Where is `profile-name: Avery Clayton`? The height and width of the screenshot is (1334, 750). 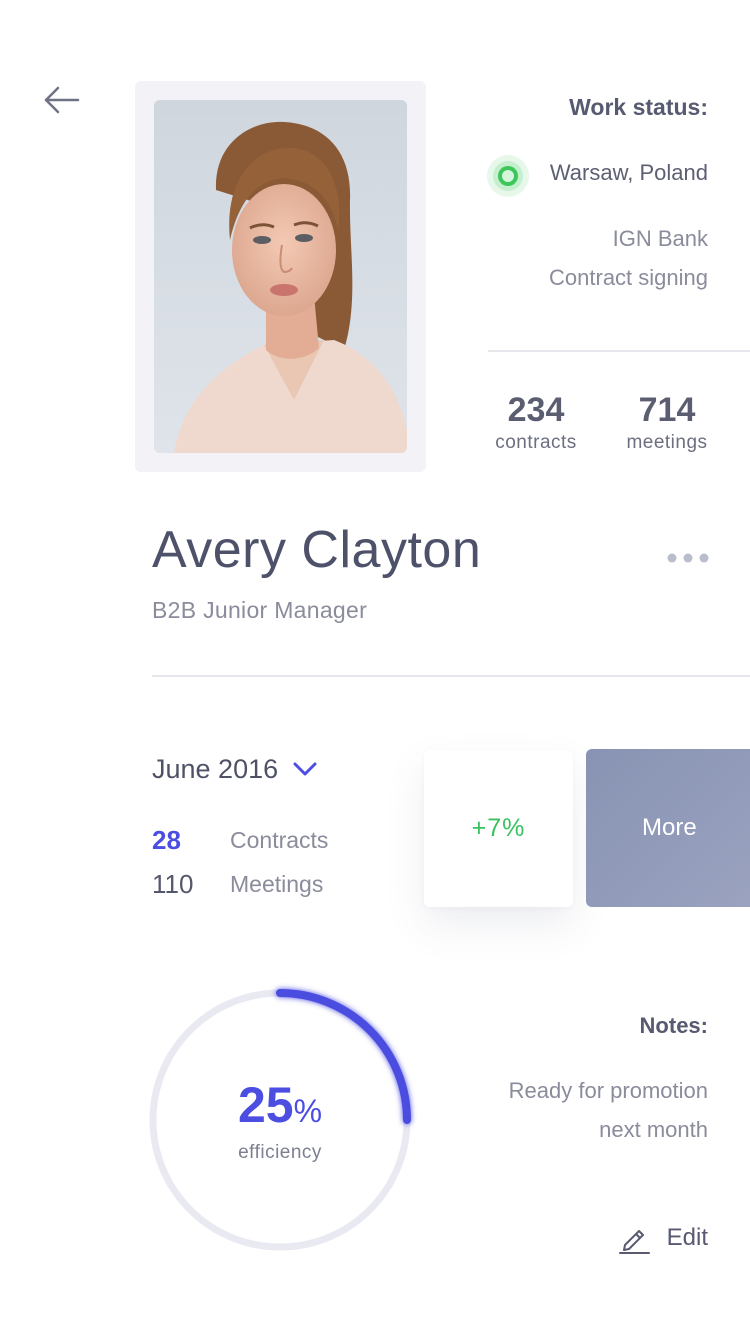
profile-name: Avery Clayton is located at coordinates (317, 550).